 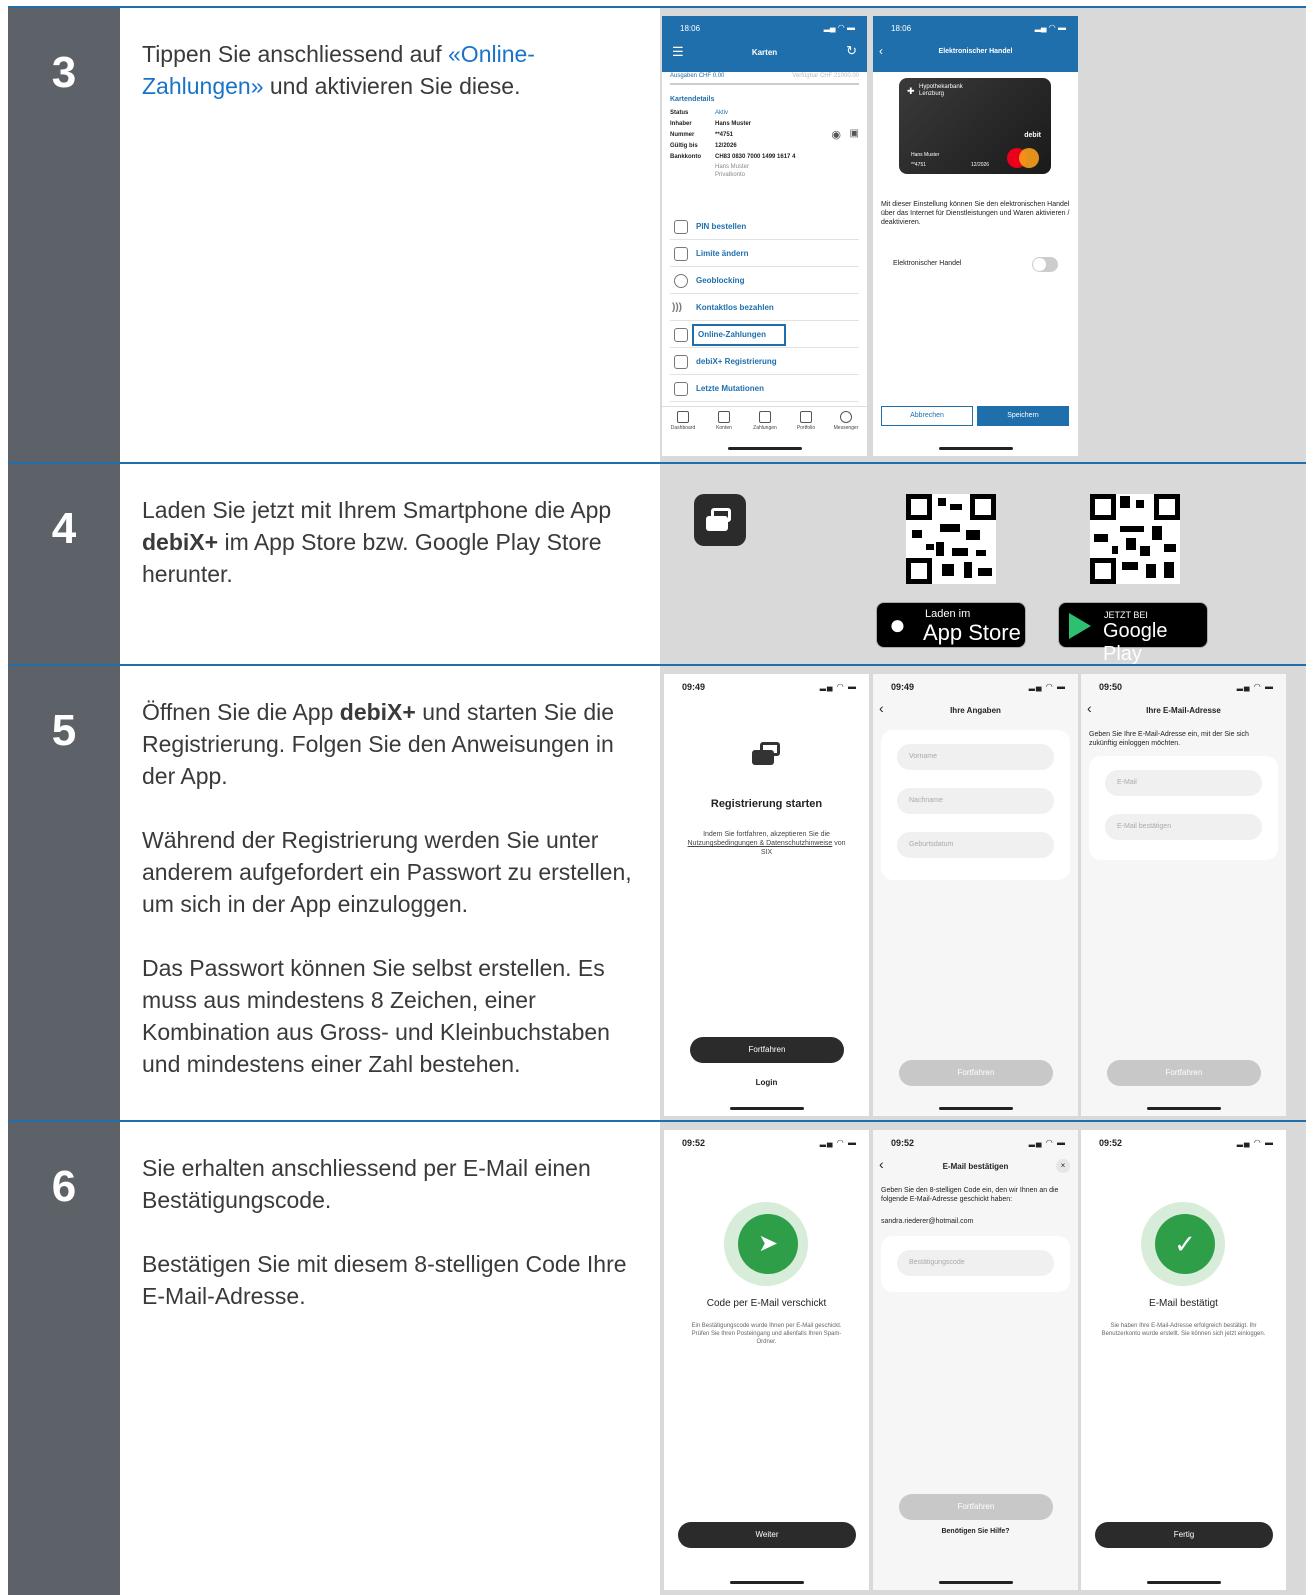 What do you see at coordinates (720, 280) in the screenshot?
I see `menu-label: Geoblocking` at bounding box center [720, 280].